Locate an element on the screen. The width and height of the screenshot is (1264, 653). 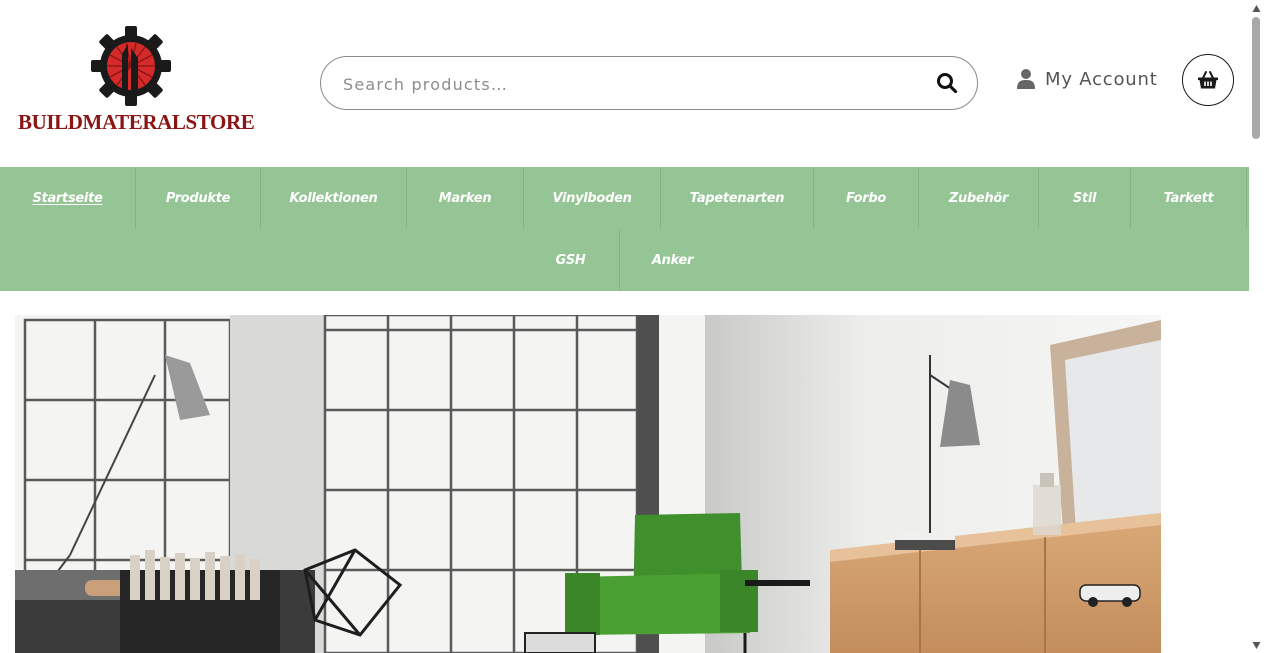
nav-item-tapetenarten: Tapetenarten is located at coordinates (737, 198).